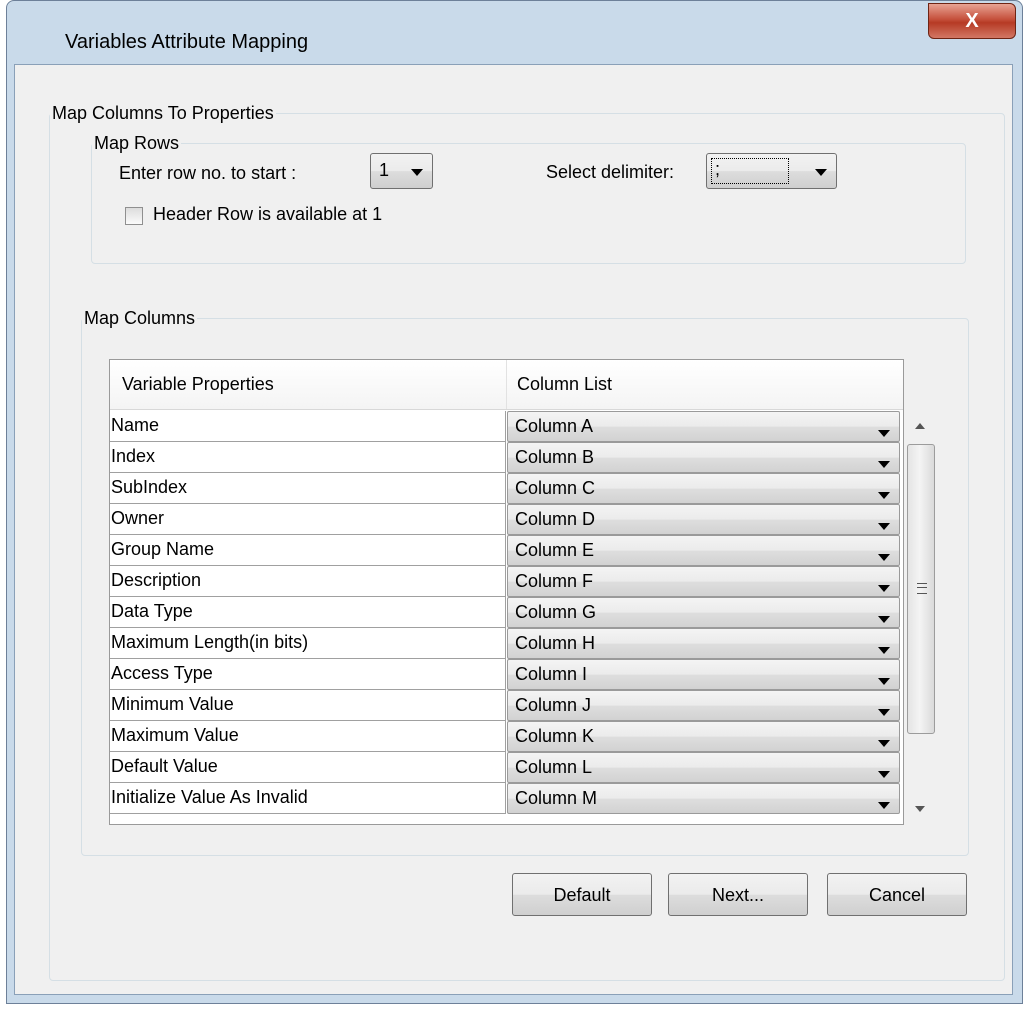 The width and height of the screenshot is (1029, 1012). Describe the element at coordinates (897, 894) in the screenshot. I see `cancel-button: Cancel` at that location.